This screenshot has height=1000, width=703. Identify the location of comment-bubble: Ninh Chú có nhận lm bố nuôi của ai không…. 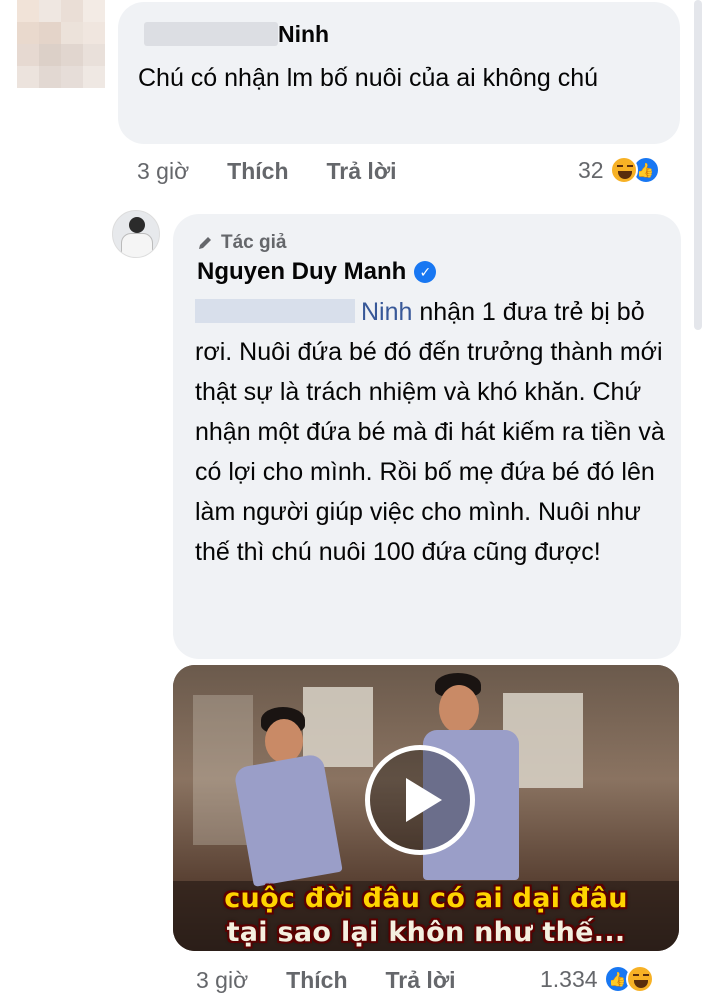
(399, 73).